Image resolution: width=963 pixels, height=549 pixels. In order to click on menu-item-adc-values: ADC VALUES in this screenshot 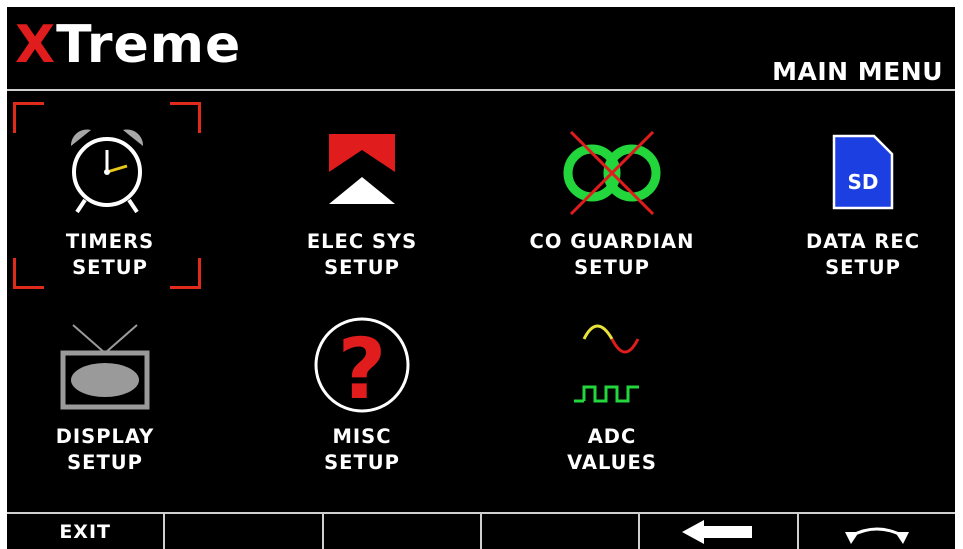, I will do `click(612, 392)`.